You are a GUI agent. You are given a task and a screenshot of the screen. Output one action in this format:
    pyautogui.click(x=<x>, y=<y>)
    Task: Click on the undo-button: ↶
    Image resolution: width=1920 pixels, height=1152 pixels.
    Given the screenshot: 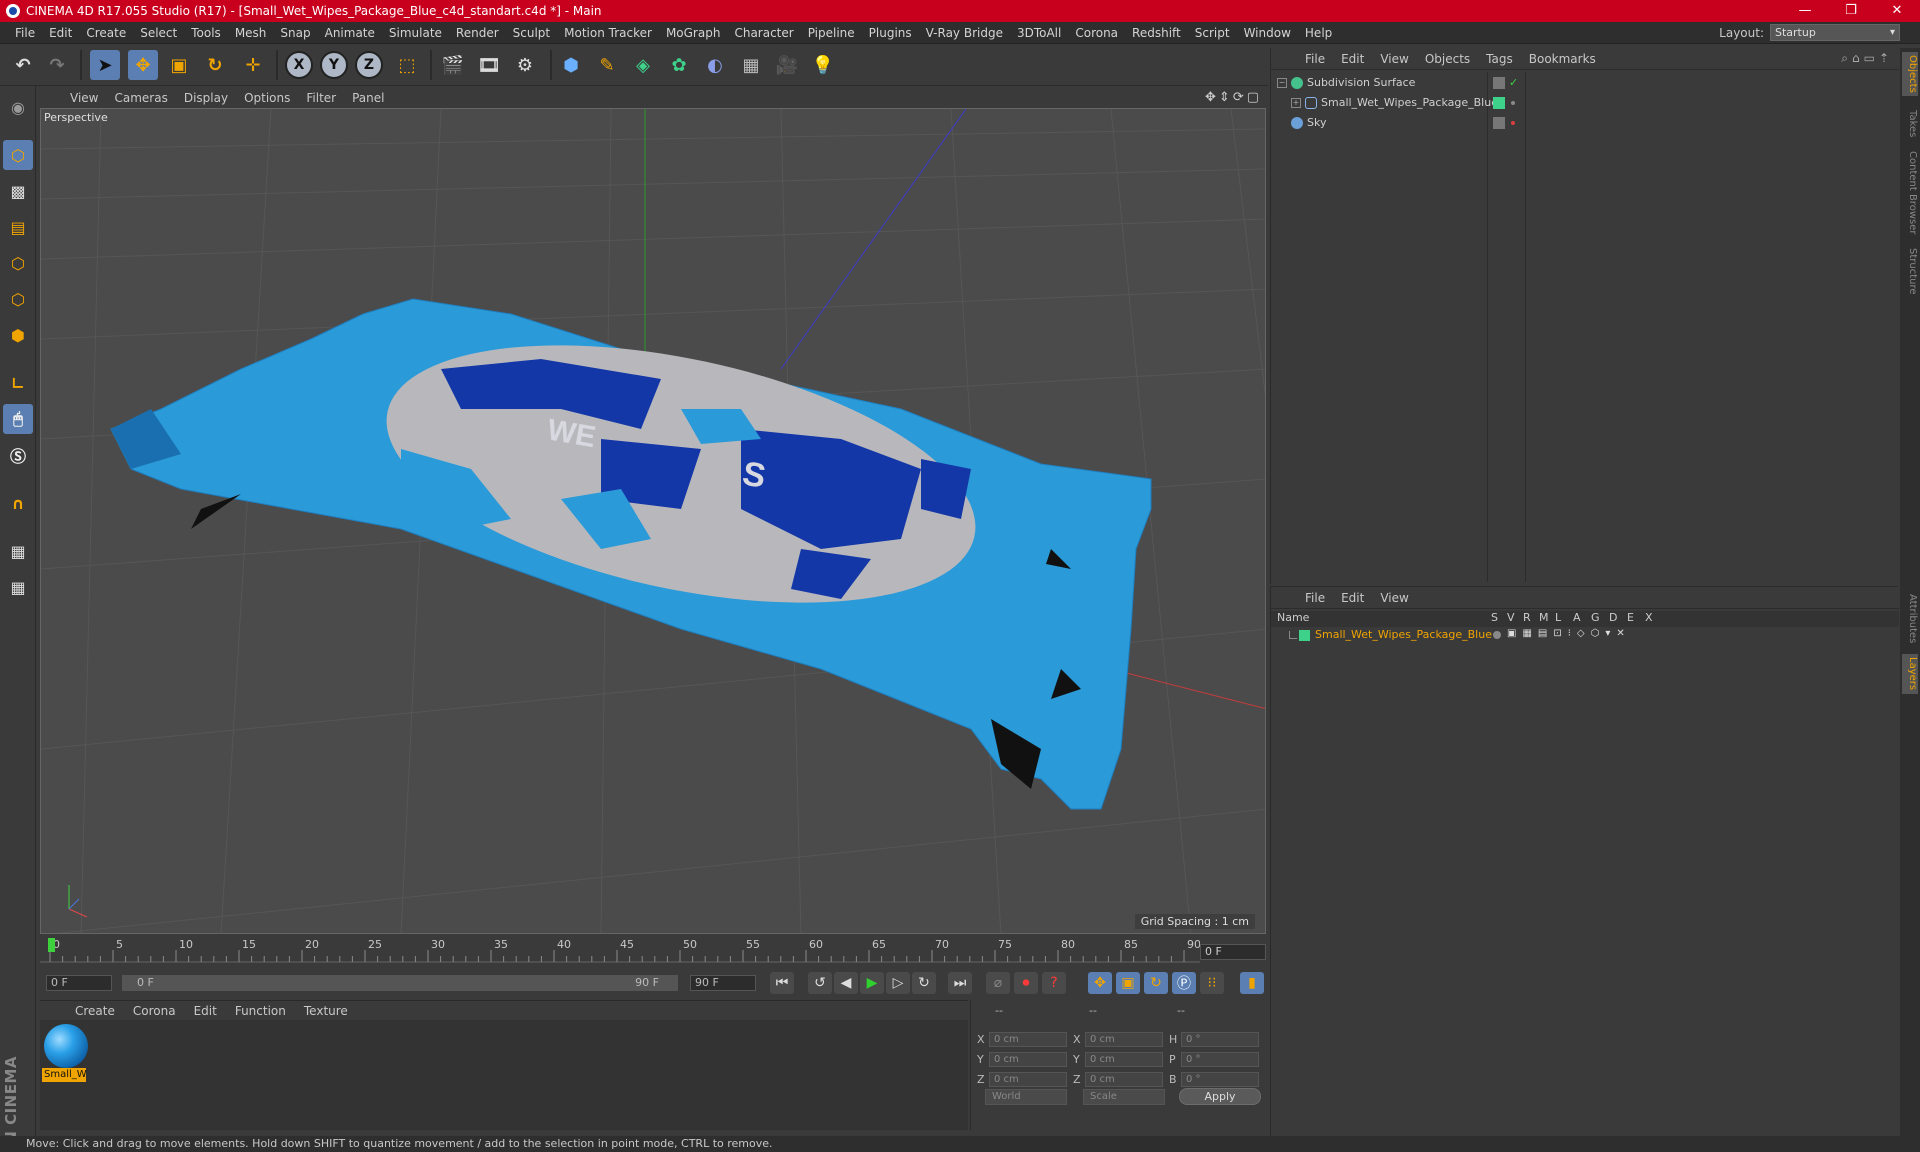 What is the action you would take?
    pyautogui.click(x=23, y=65)
    